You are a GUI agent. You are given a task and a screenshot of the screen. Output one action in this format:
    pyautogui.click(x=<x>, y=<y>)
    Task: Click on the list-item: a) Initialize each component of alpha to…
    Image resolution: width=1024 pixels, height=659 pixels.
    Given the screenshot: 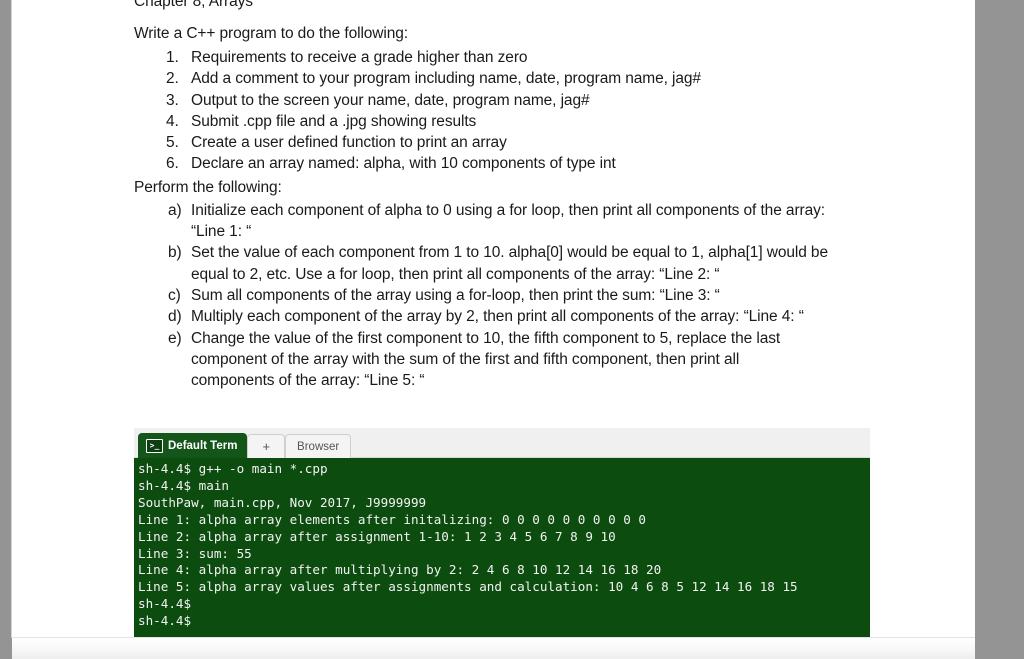 What is the action you would take?
    pyautogui.click(x=522, y=221)
    